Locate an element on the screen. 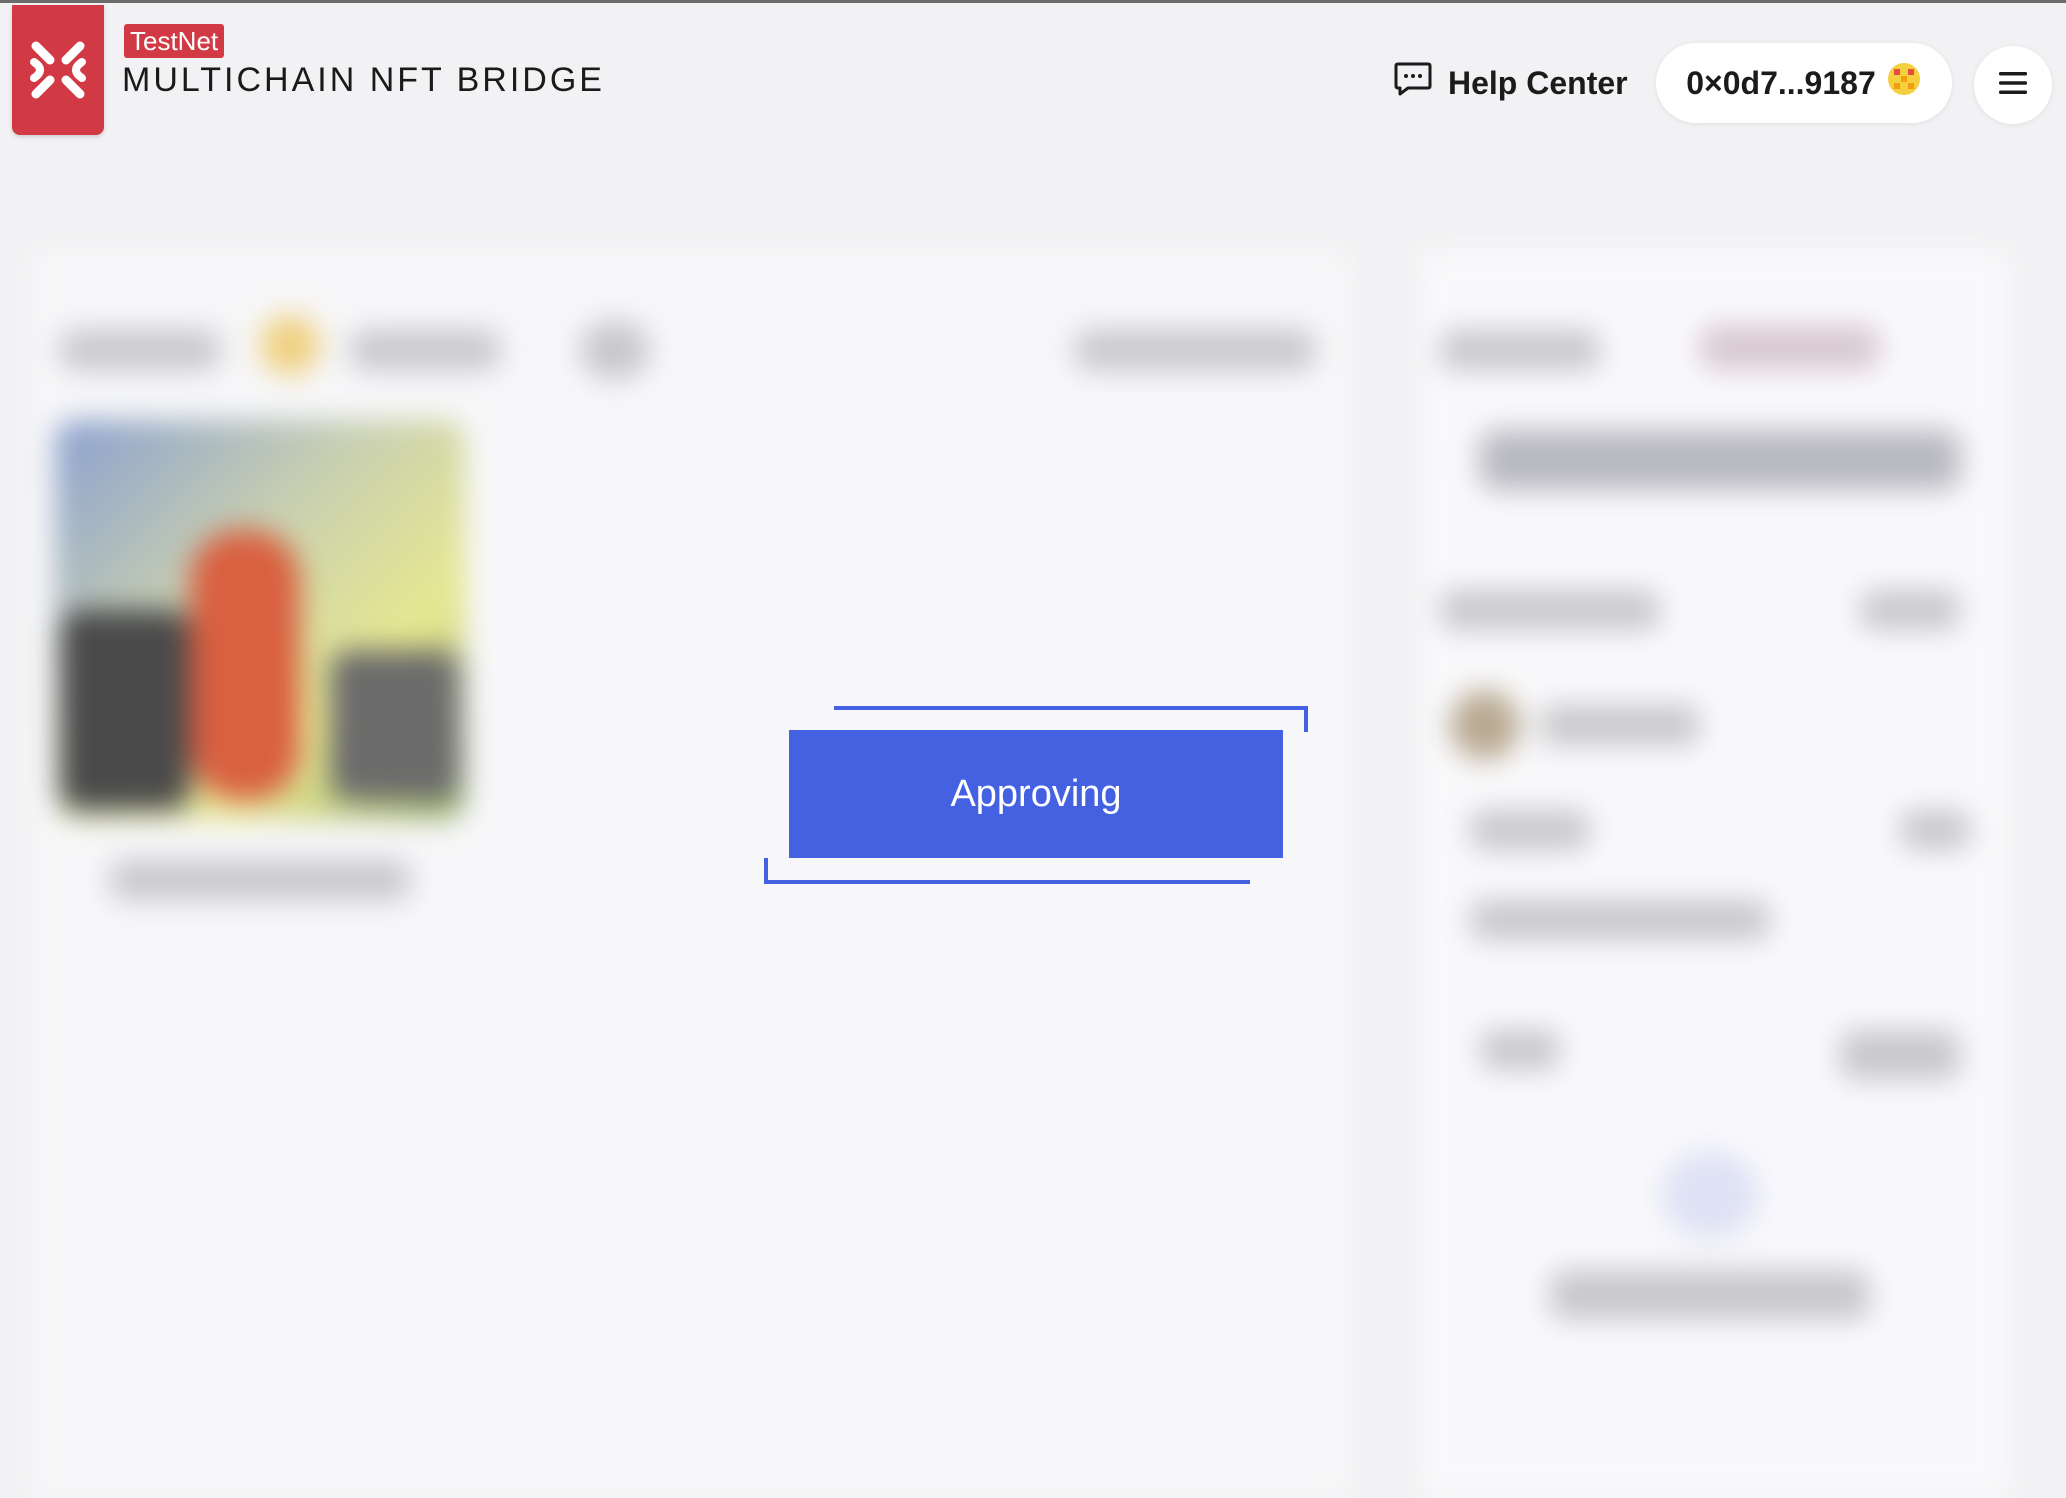 This screenshot has height=1498, width=2066. approving-label: Approving is located at coordinates (1036, 793).